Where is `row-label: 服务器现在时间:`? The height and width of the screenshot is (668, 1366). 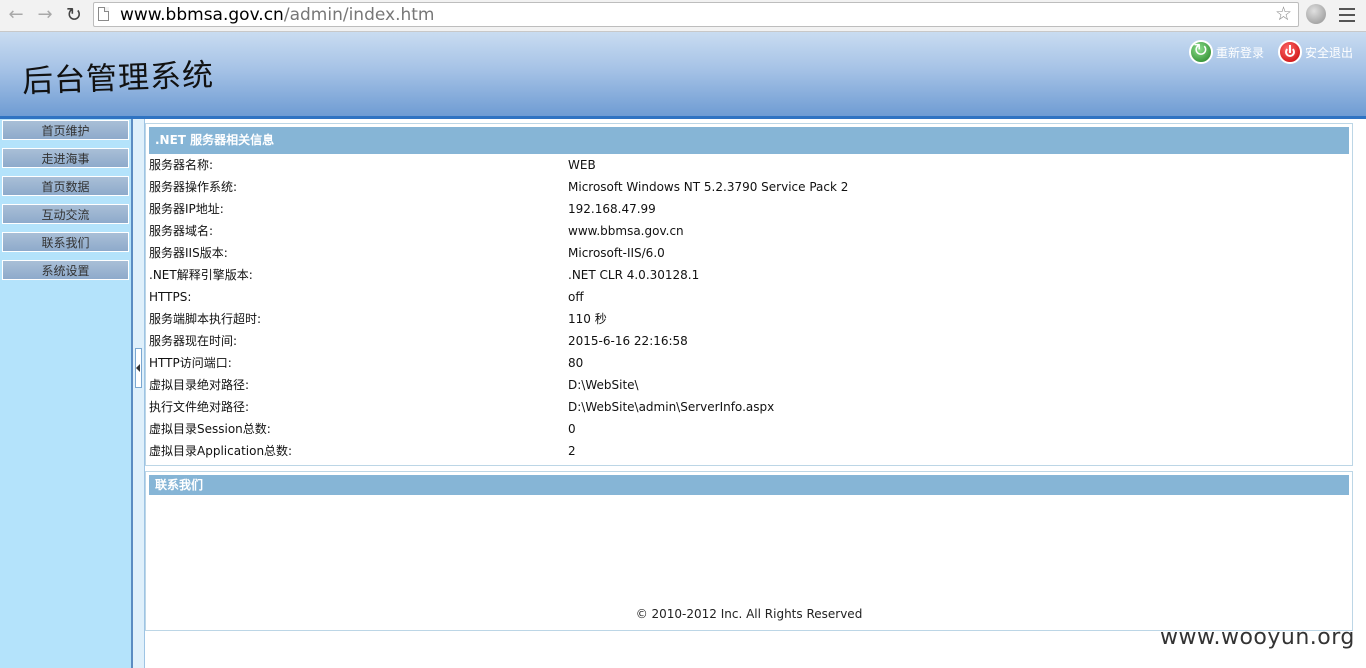 row-label: 服务器现在时间: is located at coordinates (193, 341).